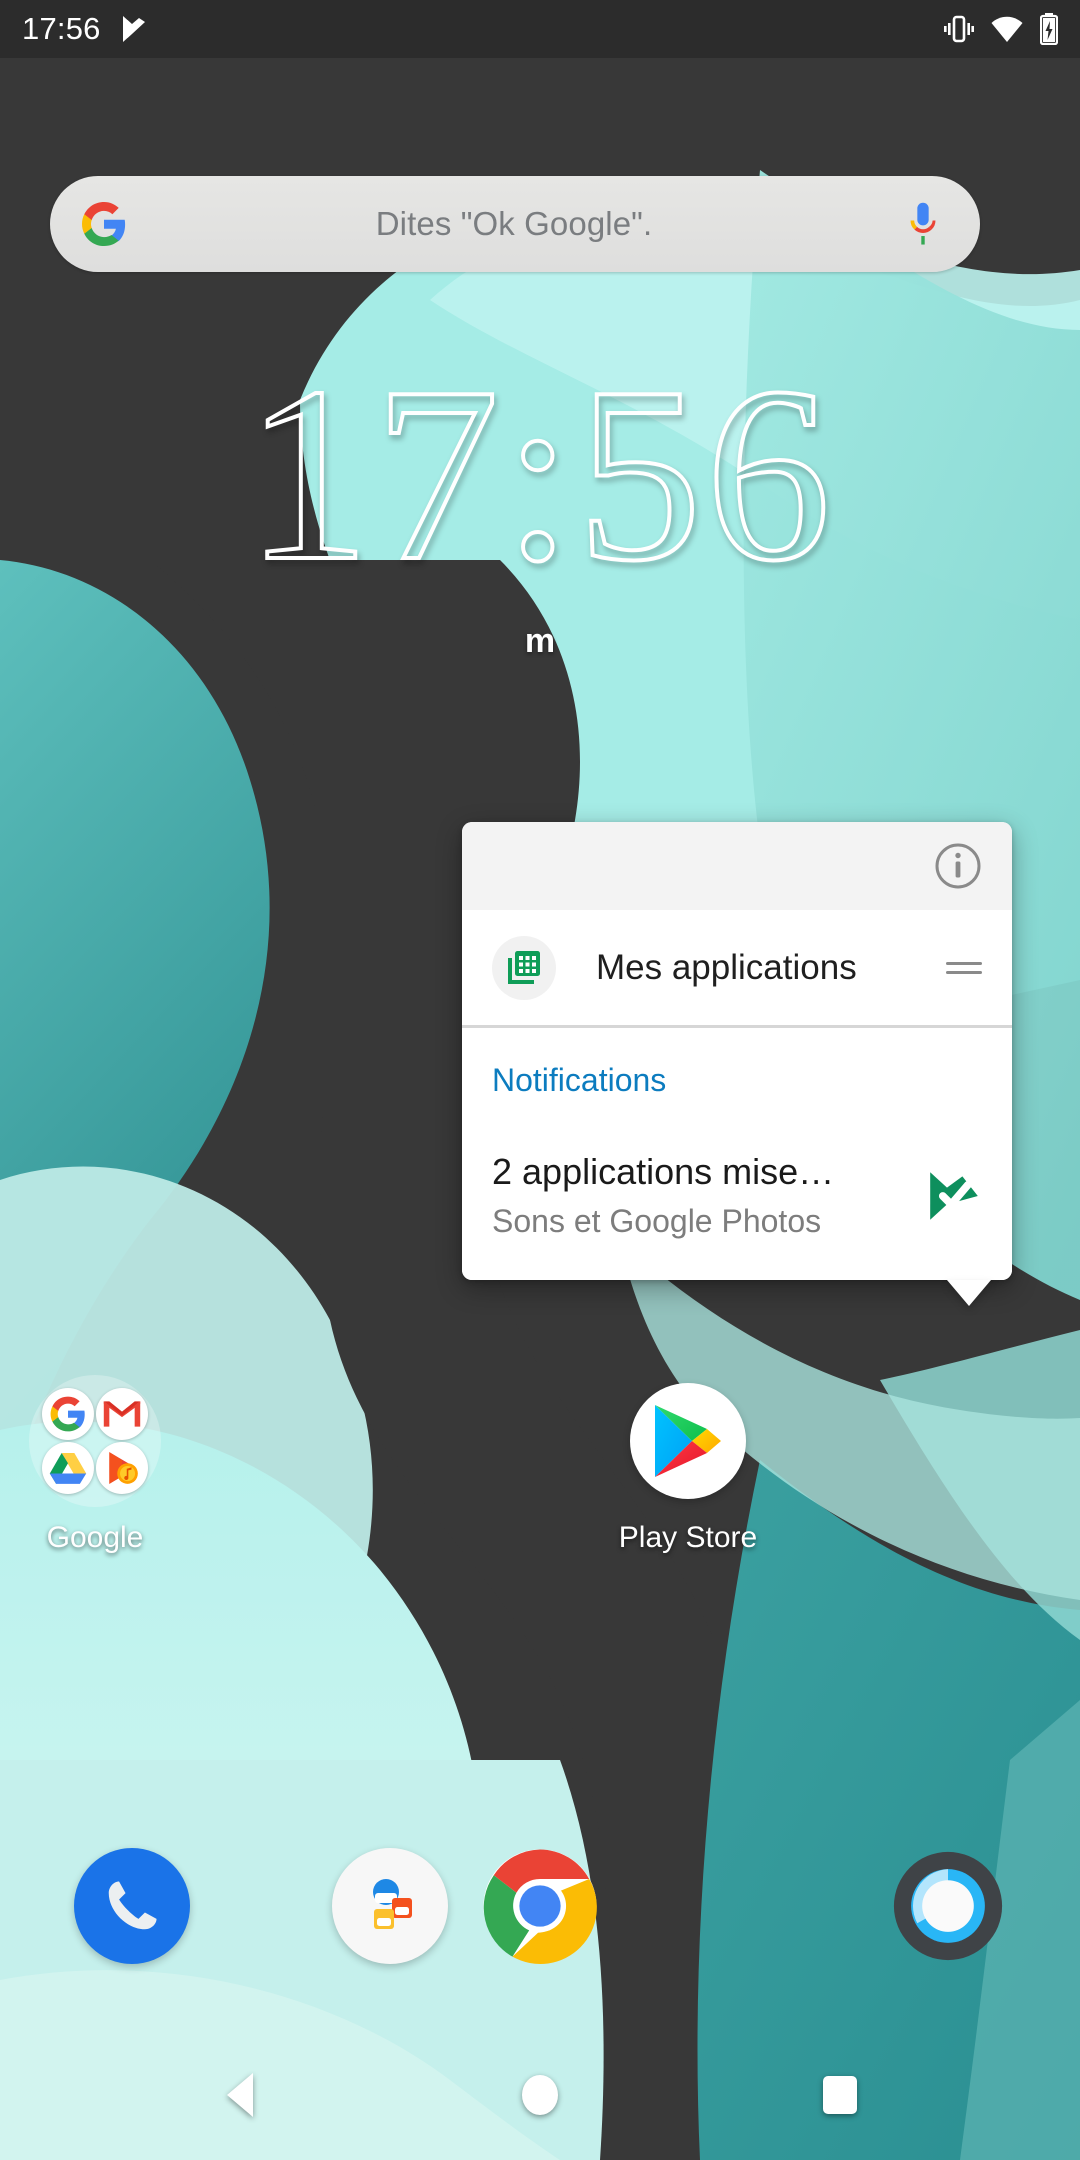  I want to click on vibrate-icon, so click(959, 29).